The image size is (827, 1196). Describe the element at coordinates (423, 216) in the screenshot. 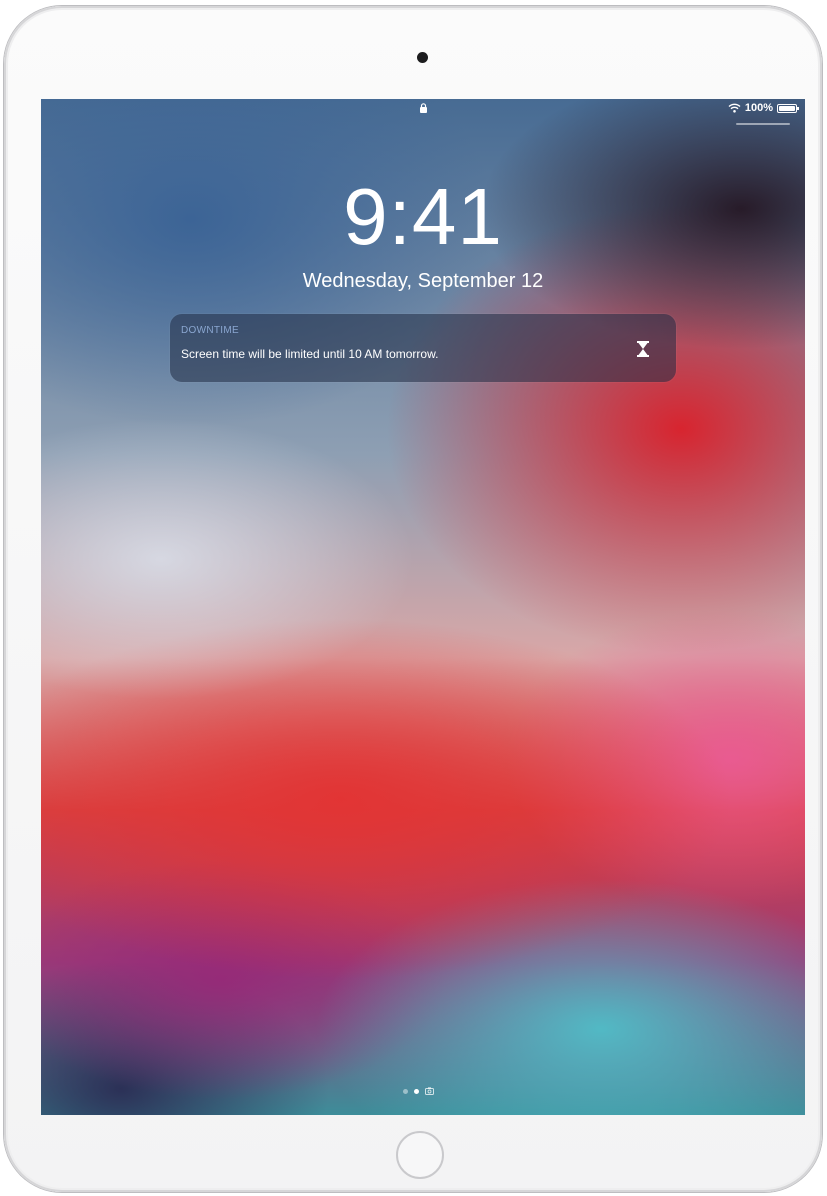

I see `lock-screen-time: 9:41` at that location.